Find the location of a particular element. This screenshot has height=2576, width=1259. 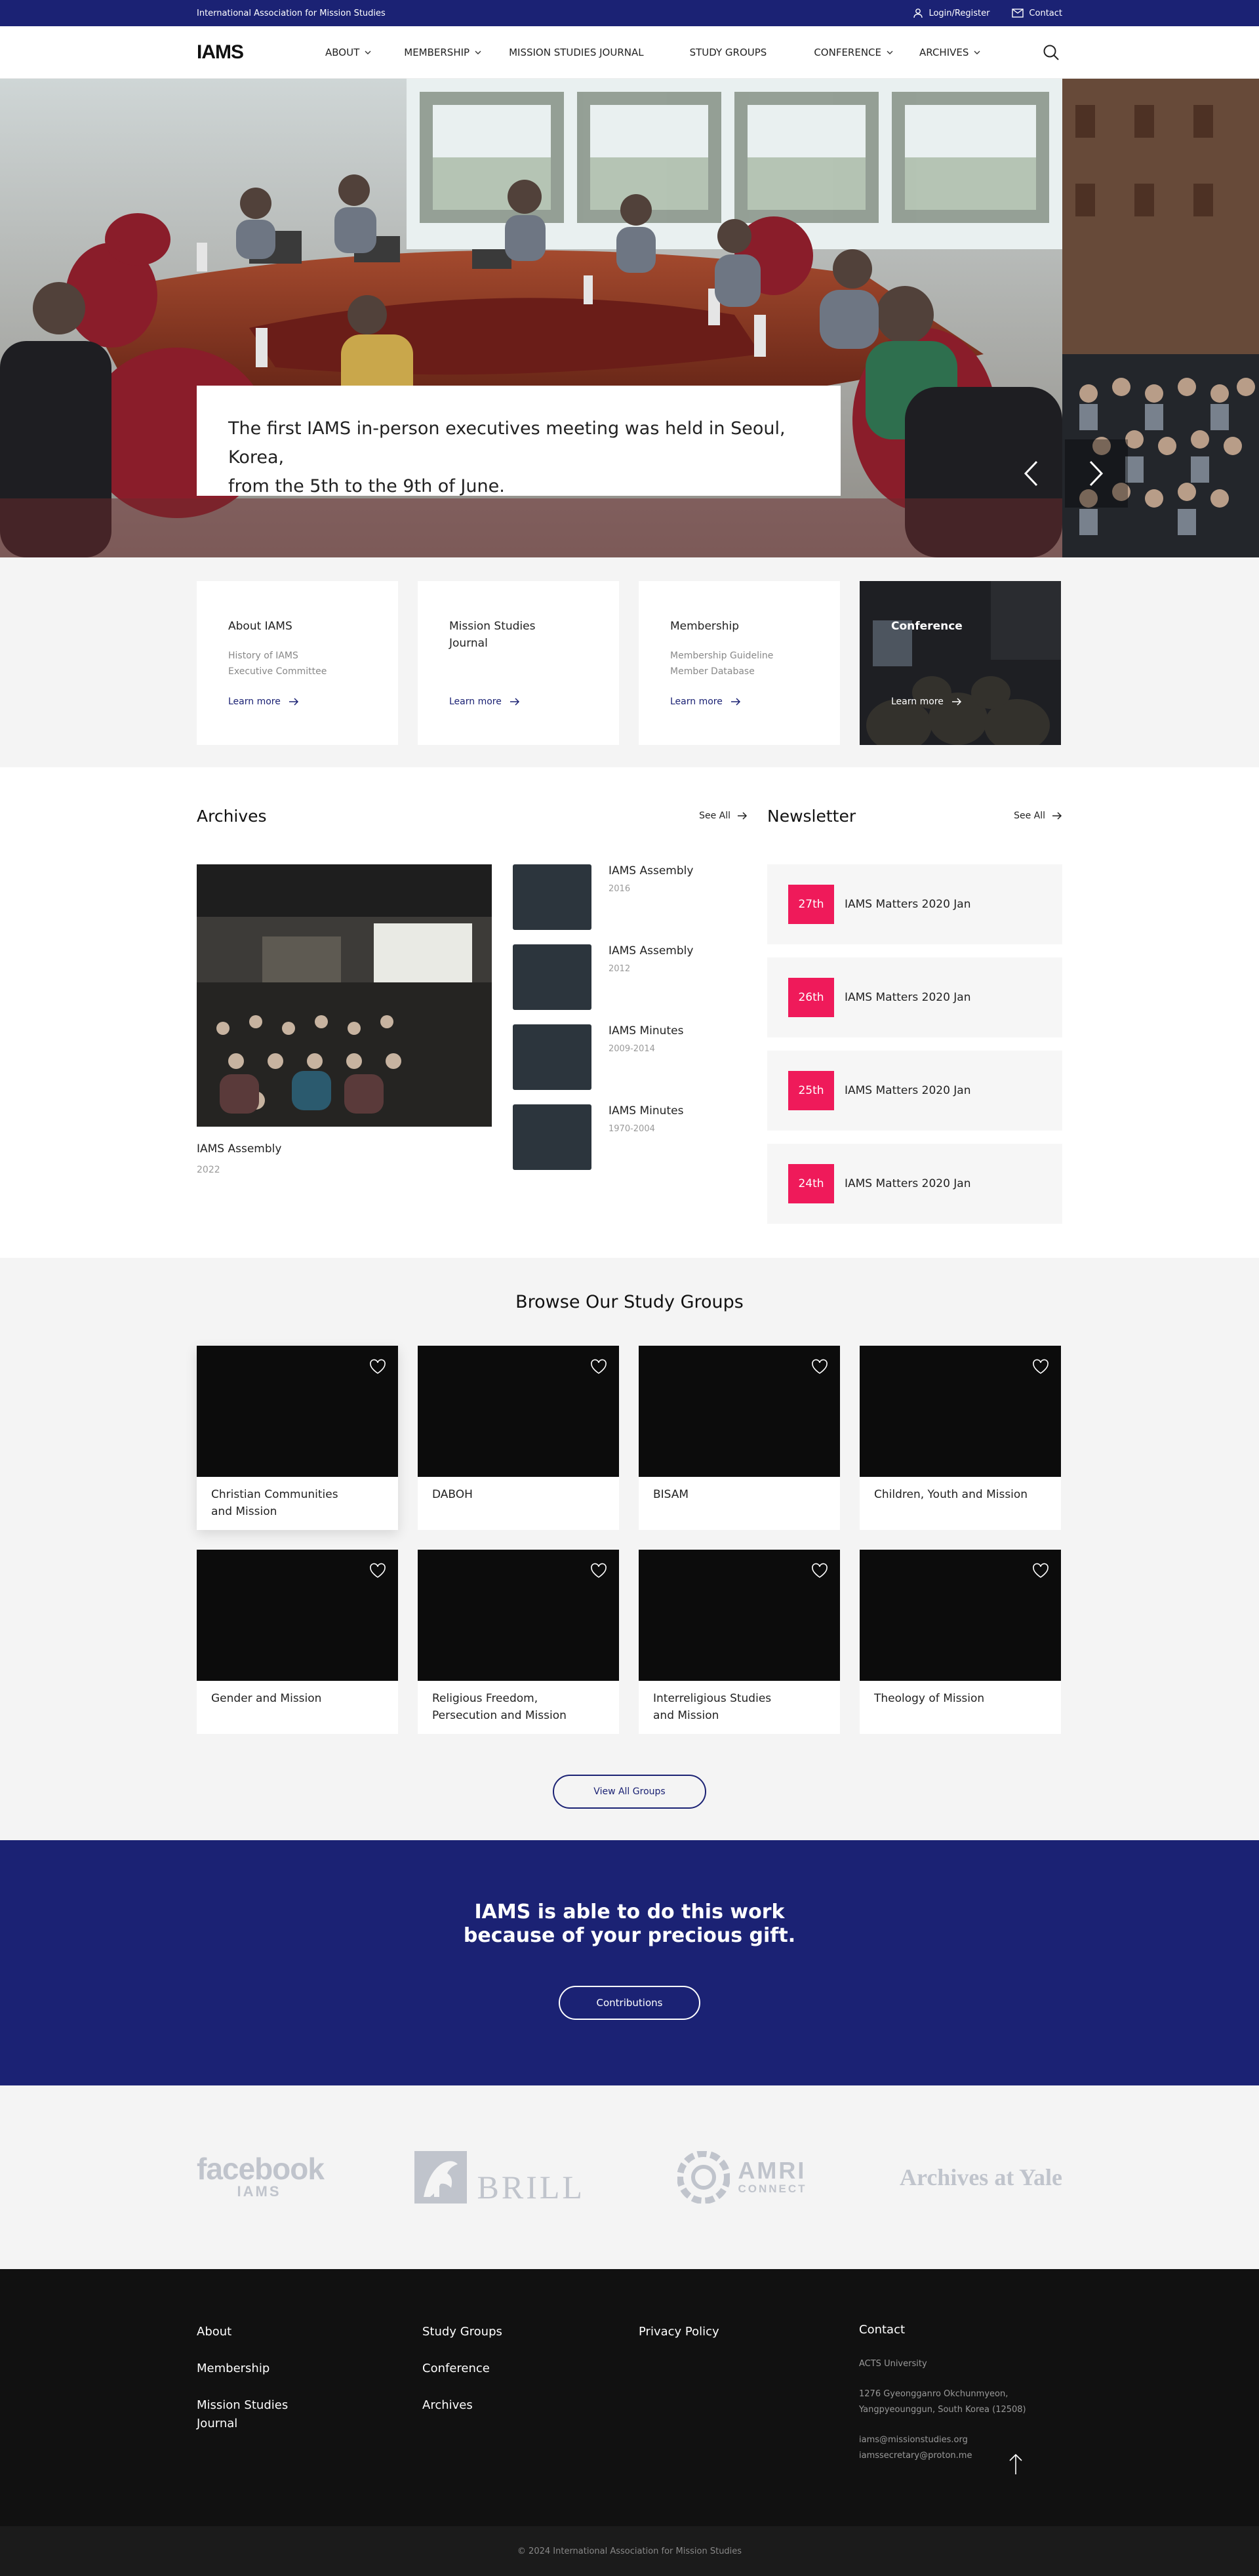

study-group-card: BISAM is located at coordinates (740, 1438).